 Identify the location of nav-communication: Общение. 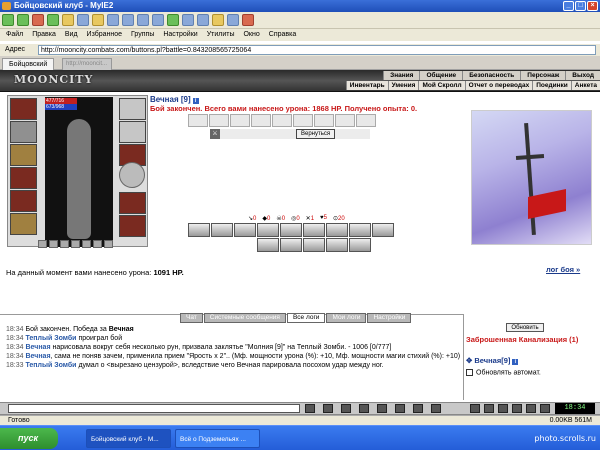
(441, 75).